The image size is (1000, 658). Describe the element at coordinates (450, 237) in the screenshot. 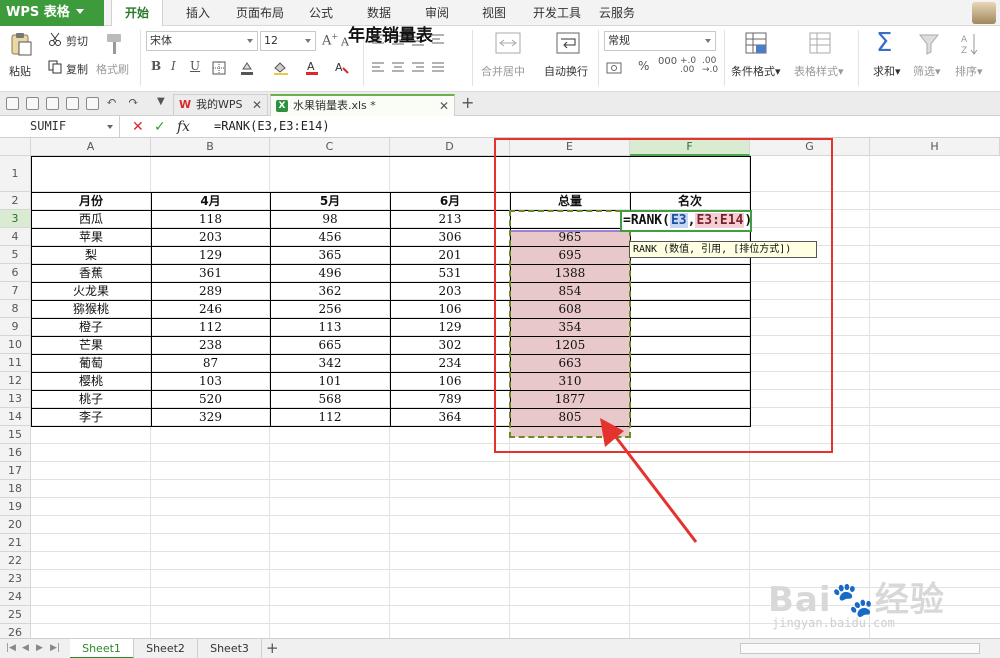

I see `table-cell: 306` at that location.